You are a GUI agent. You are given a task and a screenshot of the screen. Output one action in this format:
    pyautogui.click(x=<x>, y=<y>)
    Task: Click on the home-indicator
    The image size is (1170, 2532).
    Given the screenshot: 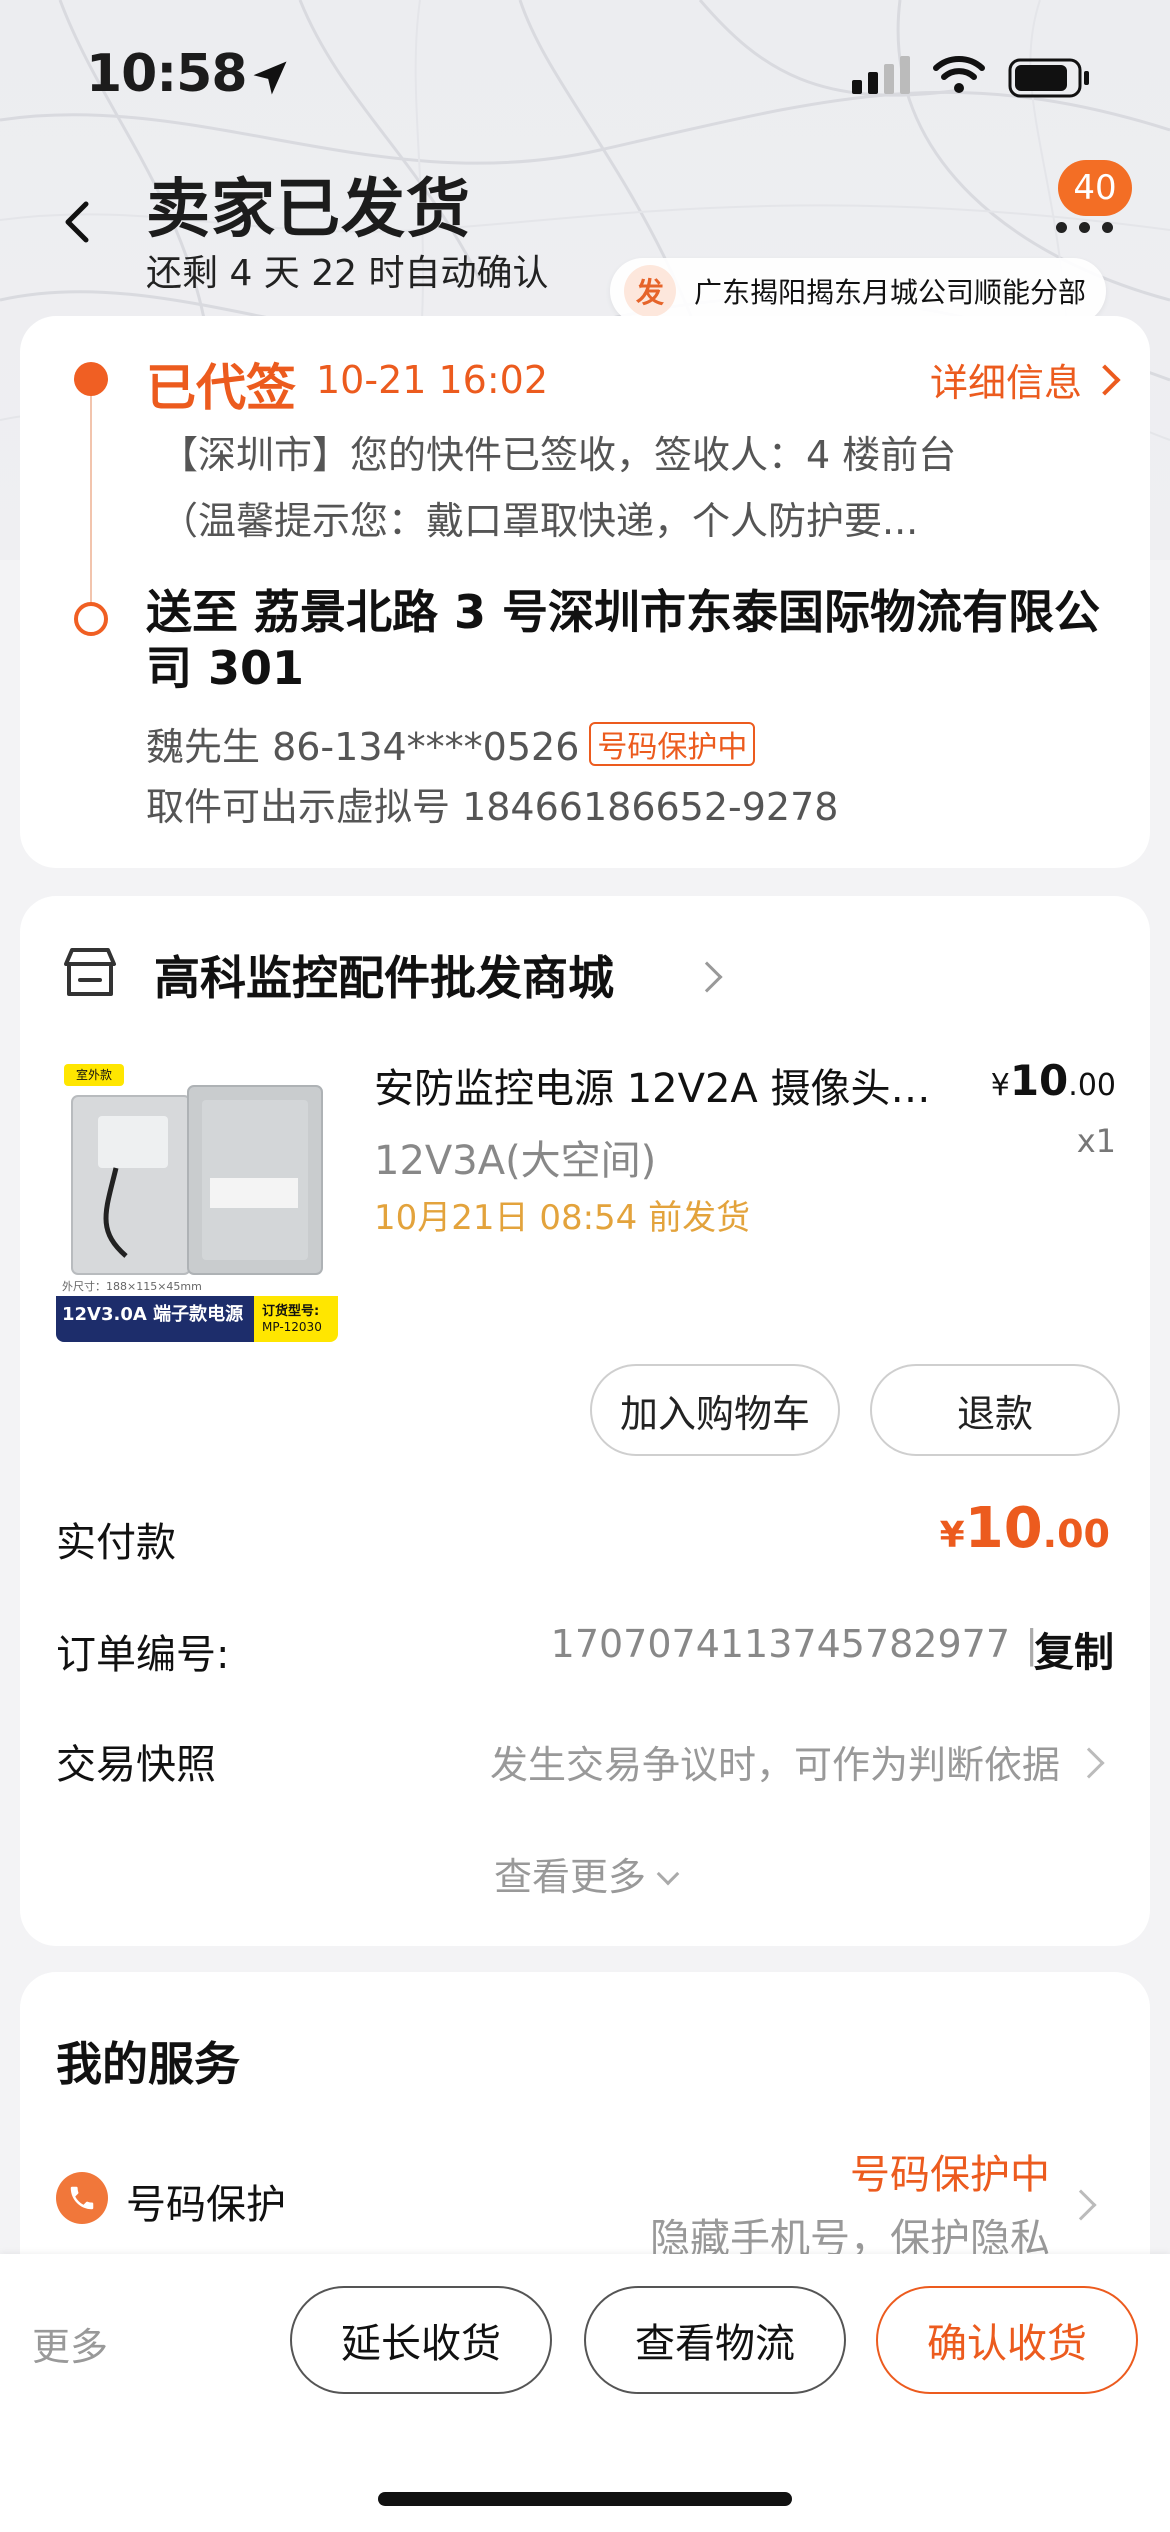 What is the action you would take?
    pyautogui.click(x=585, y=2499)
    